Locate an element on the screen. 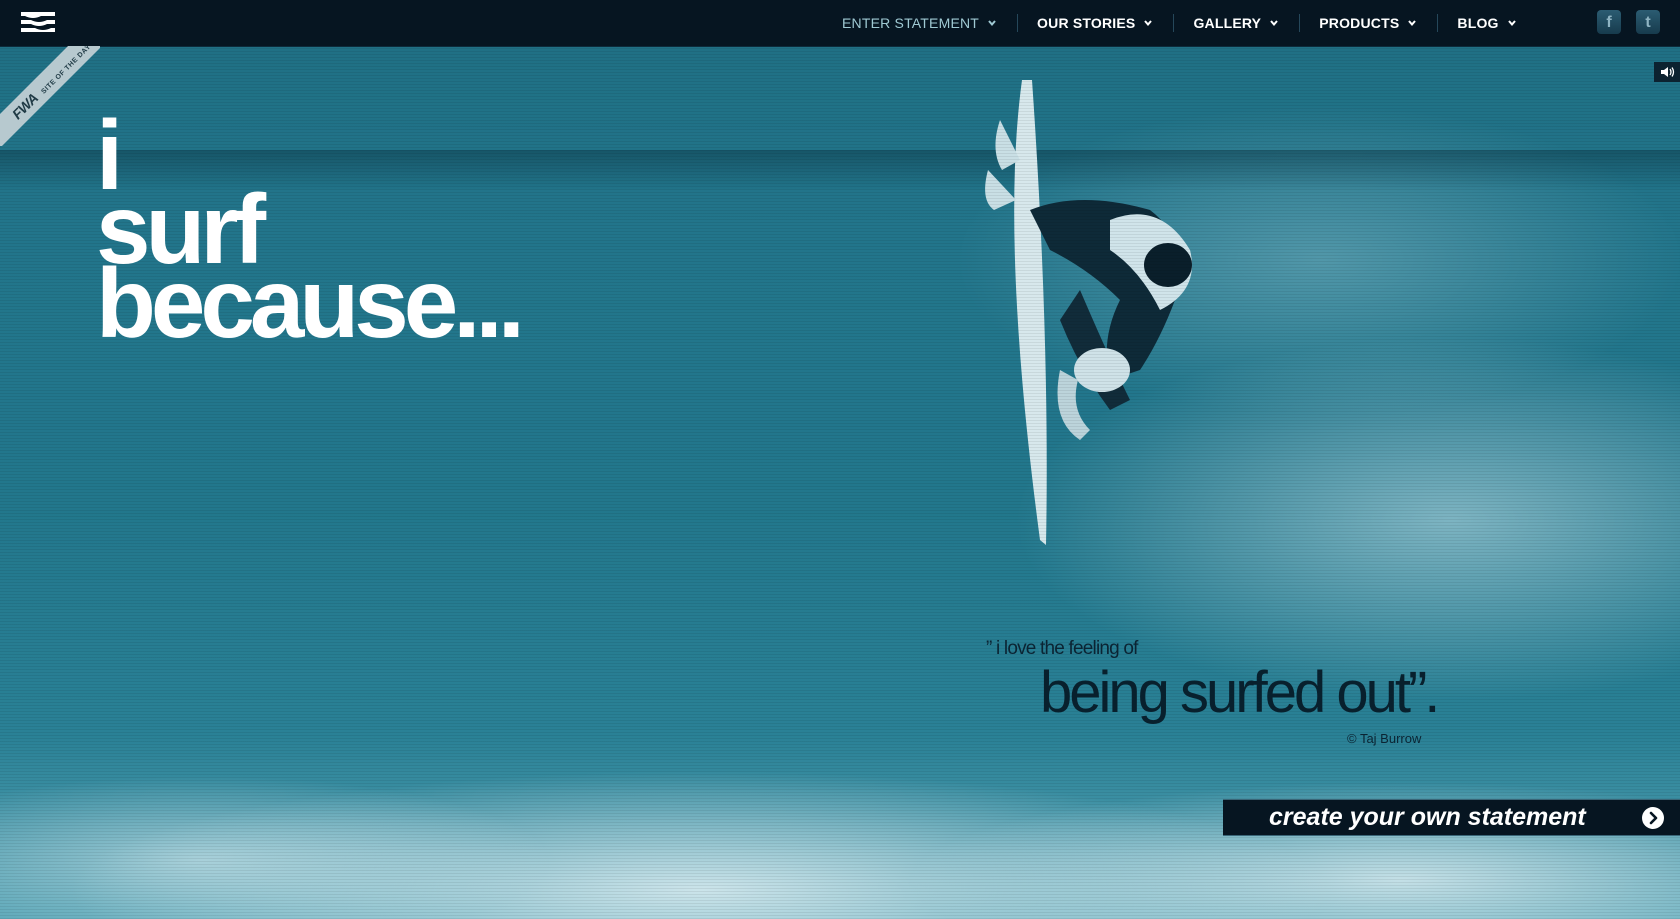  quote-main: being surfed out”. is located at coordinates (1240, 692).